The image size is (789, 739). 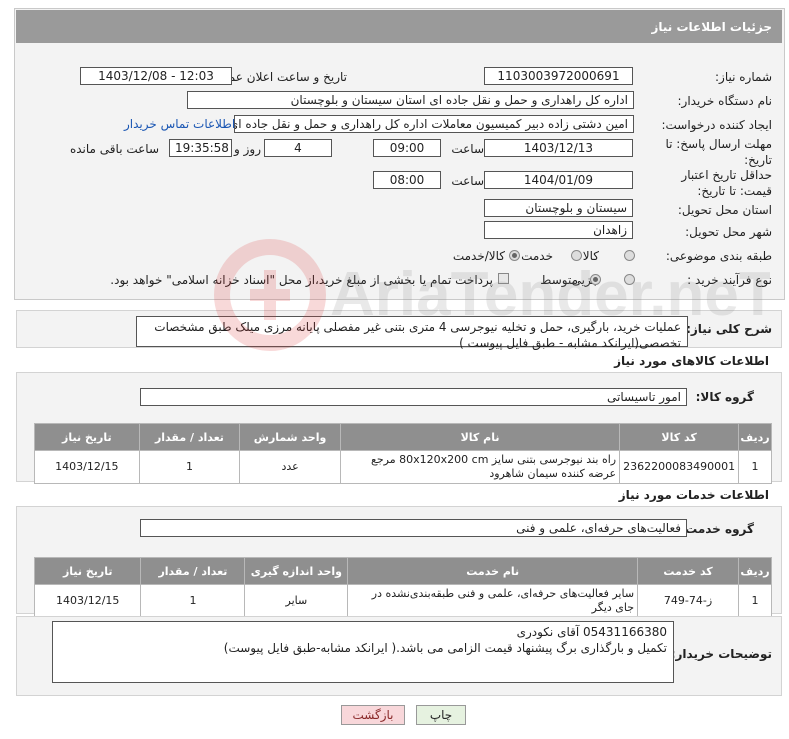 I want to click on cell-goods-code: 2362200083490001, so click(x=679, y=467).